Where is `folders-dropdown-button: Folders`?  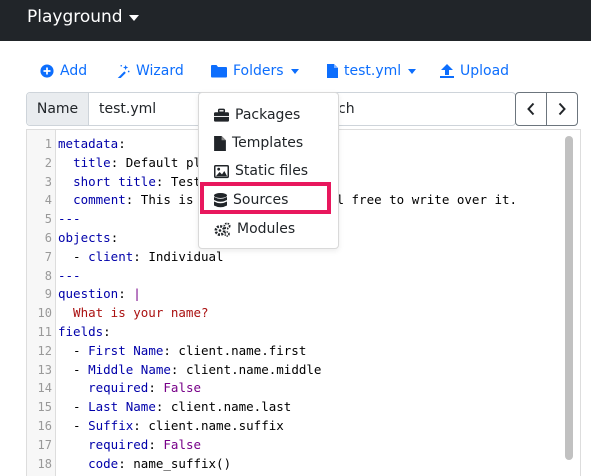 folders-dropdown-button: Folders is located at coordinates (255, 71).